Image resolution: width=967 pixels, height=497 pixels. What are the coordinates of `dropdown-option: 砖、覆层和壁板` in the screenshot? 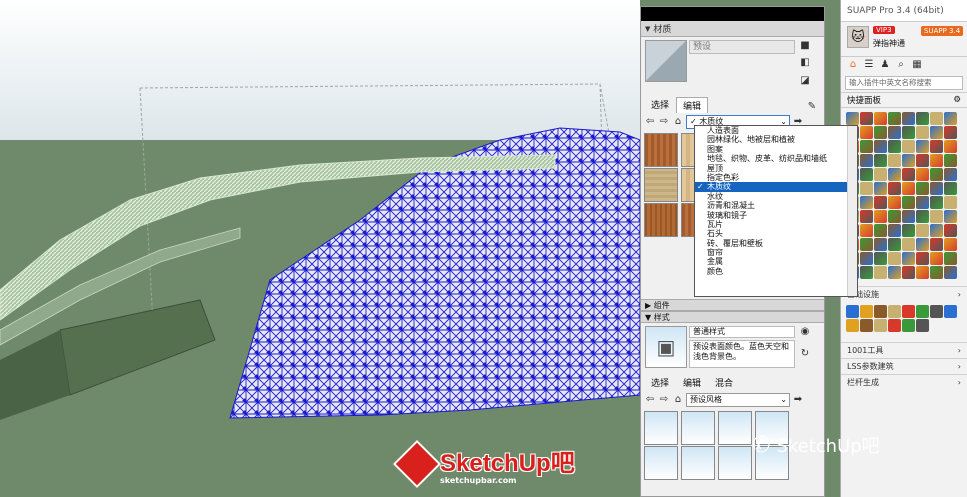 It's located at (776, 243).